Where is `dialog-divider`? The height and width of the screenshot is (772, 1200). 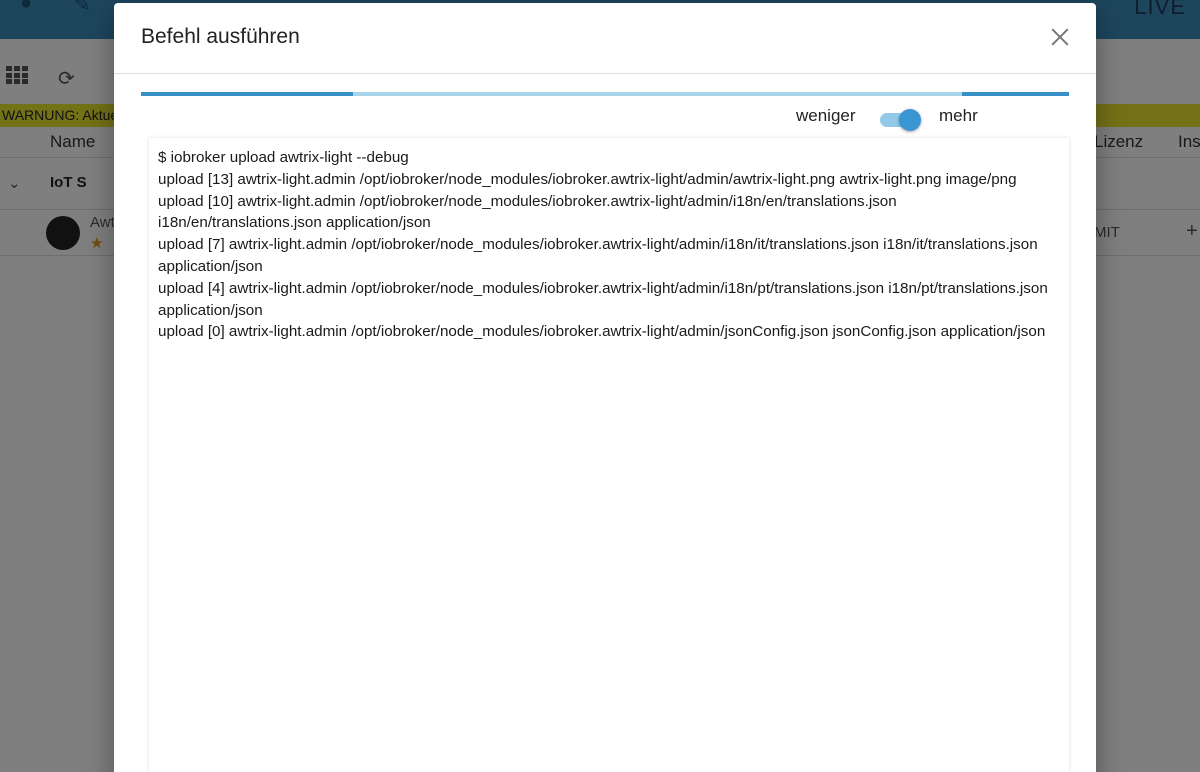
dialog-divider is located at coordinates (605, 73).